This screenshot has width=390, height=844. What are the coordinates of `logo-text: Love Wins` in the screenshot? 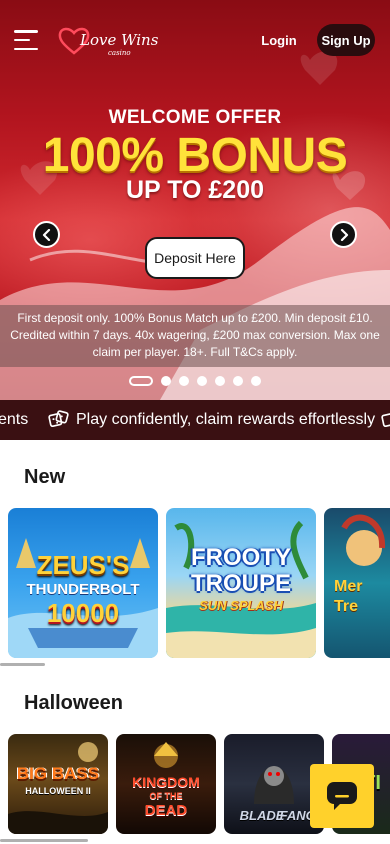 It's located at (119, 40).